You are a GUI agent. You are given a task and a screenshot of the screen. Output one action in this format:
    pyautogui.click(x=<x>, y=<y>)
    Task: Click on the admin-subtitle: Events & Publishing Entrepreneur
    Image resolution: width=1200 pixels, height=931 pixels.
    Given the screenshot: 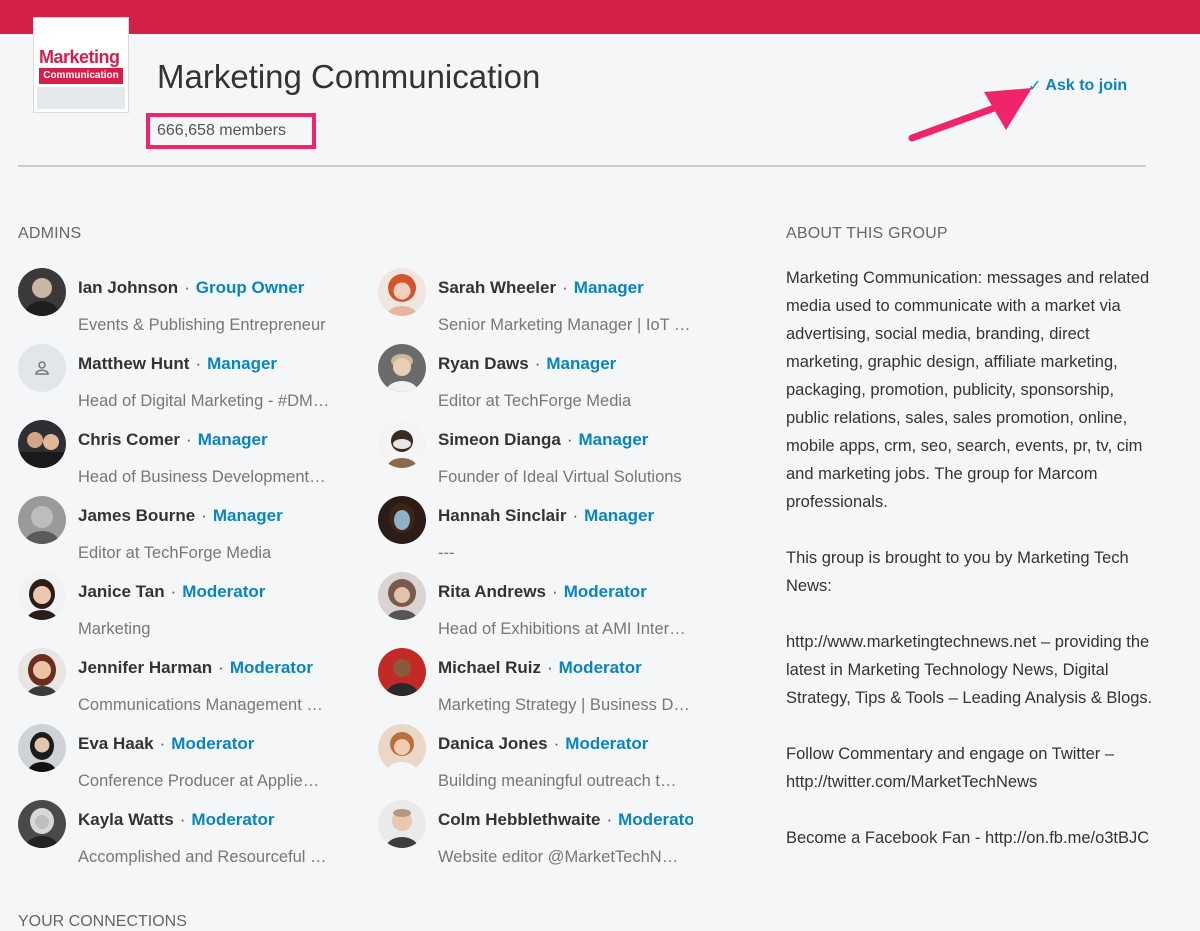 What is the action you would take?
    pyautogui.click(x=202, y=325)
    